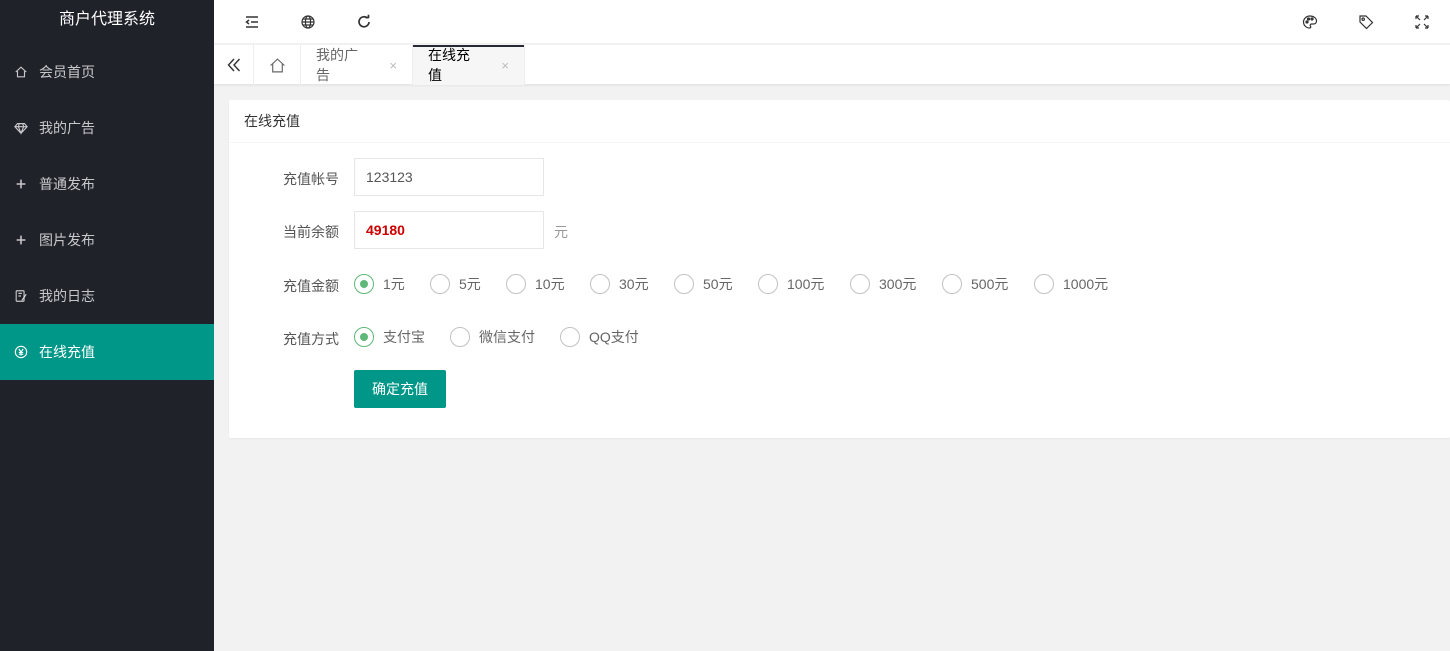 This screenshot has width=1450, height=651. What do you see at coordinates (106, 19) in the screenshot?
I see `app-title: 商户代理系统` at bounding box center [106, 19].